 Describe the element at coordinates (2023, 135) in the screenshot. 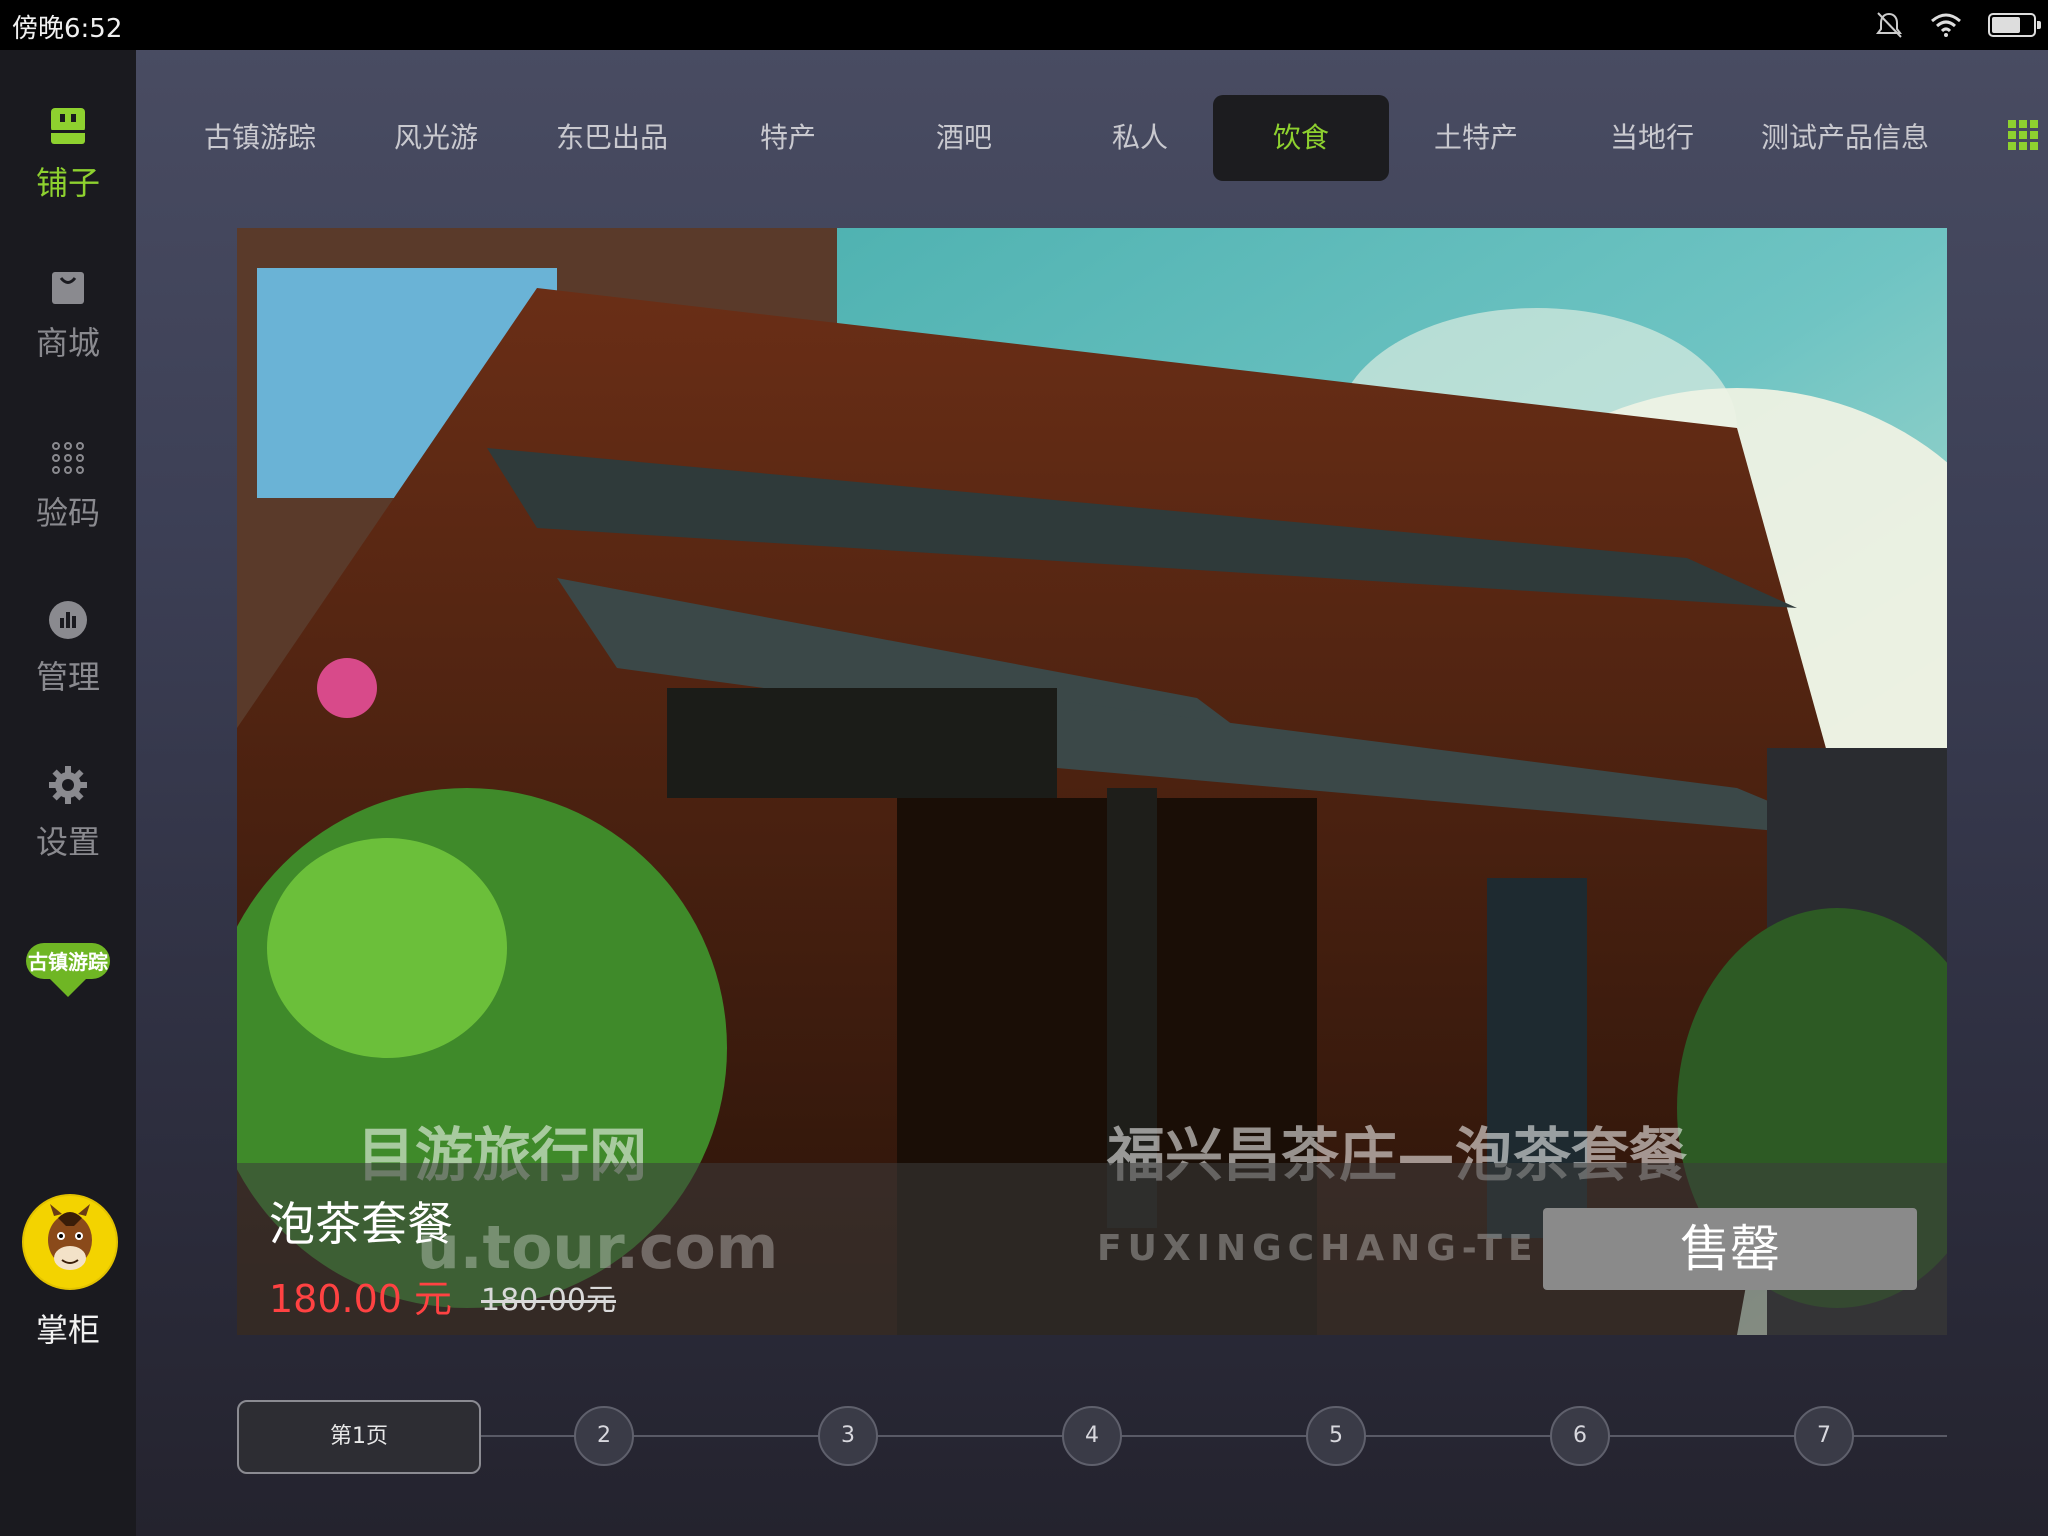

I see `grid-menu-icon` at that location.